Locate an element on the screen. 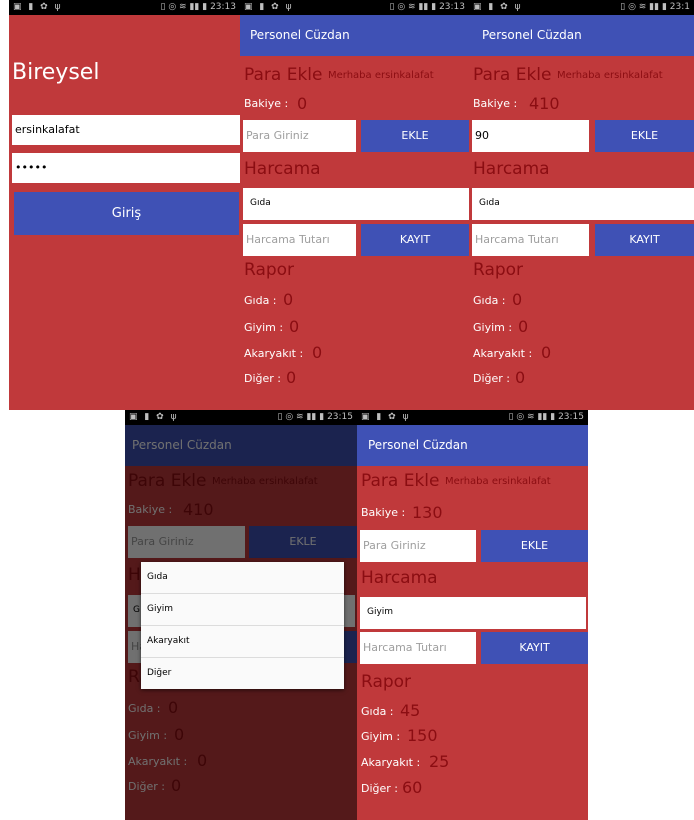 This screenshot has height=820, width=694. system-icons: ▯ ◎ ≋ ▮▮ ▮ 23:1 is located at coordinates (655, 7).